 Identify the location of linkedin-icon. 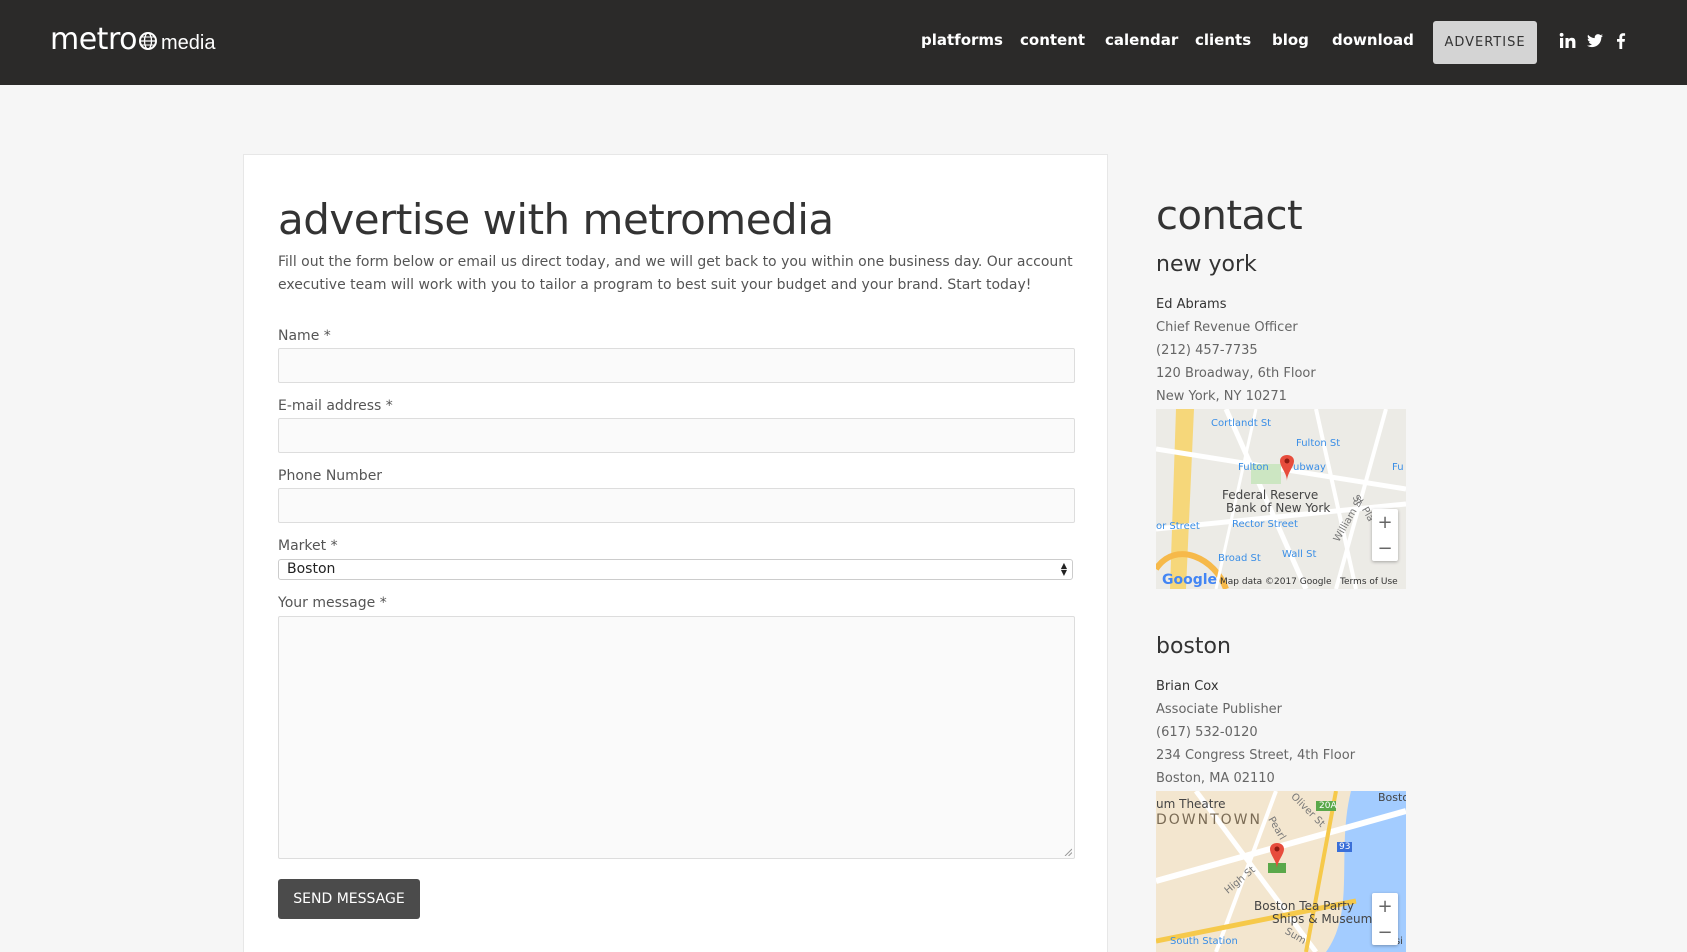
(1568, 41).